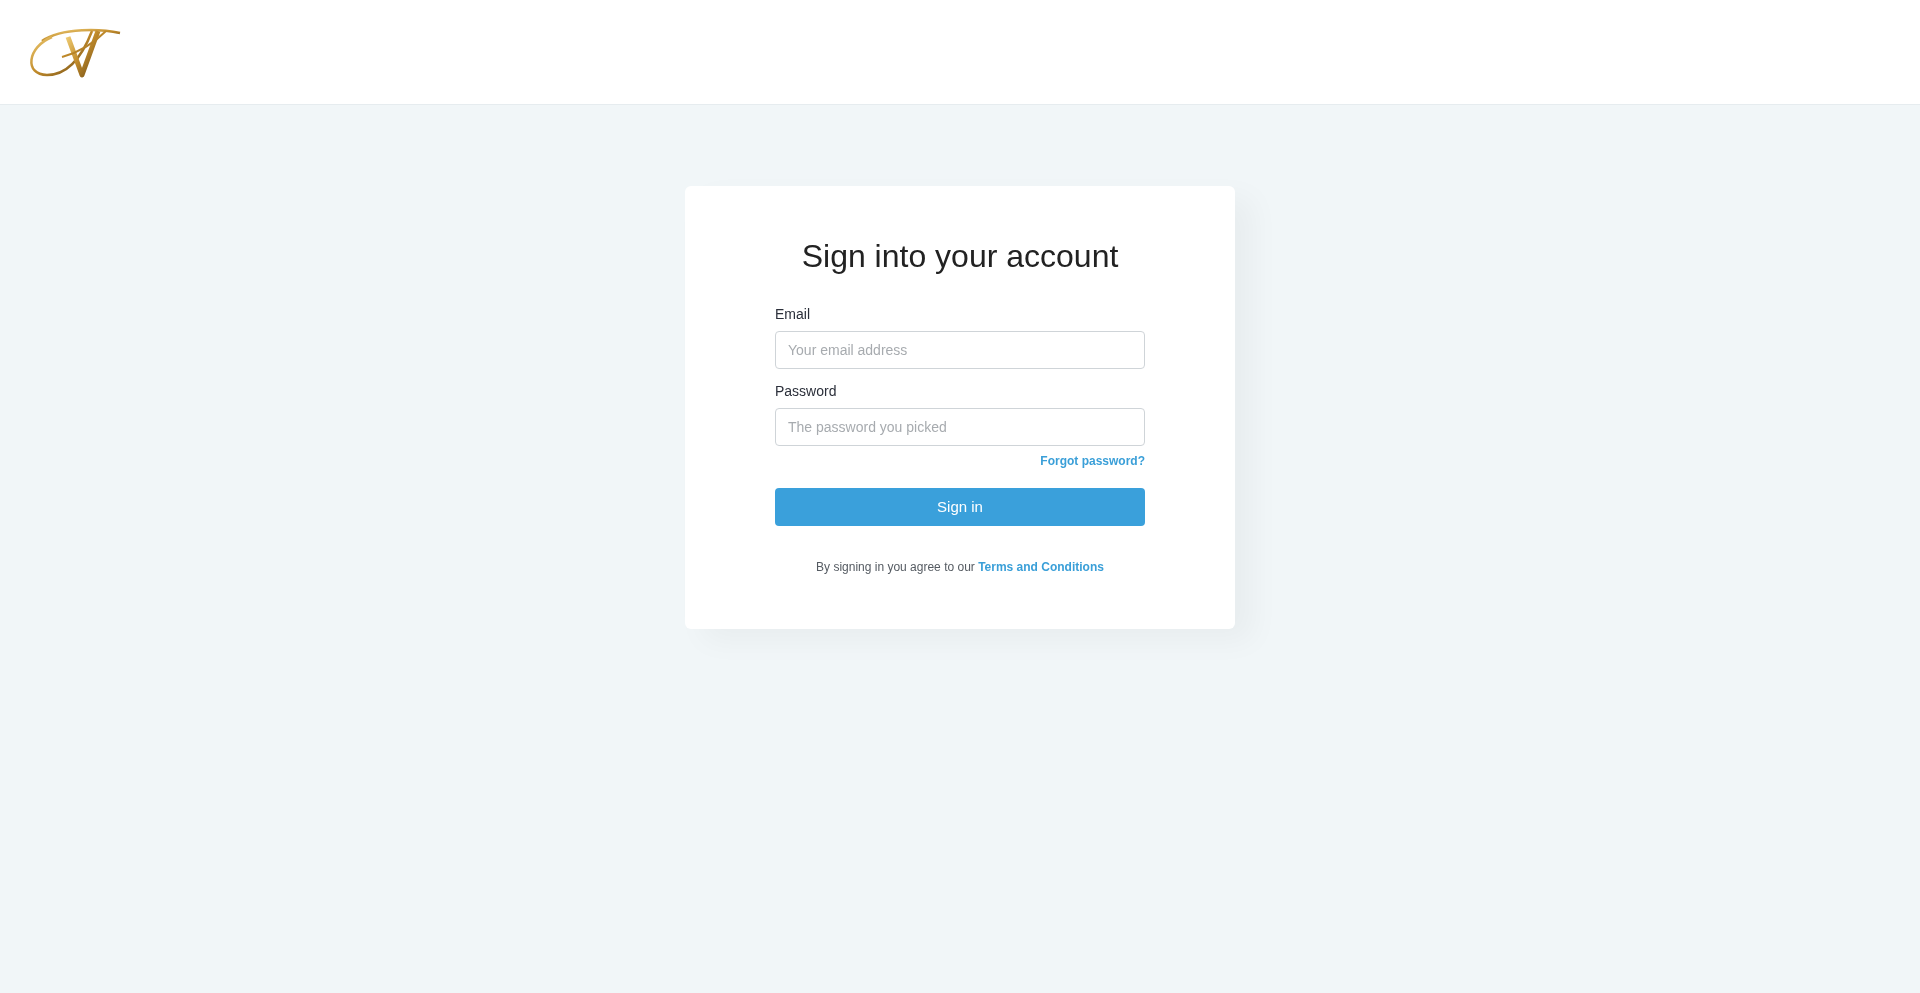 Image resolution: width=1920 pixels, height=993 pixels. What do you see at coordinates (806, 391) in the screenshot?
I see `field-label: Password` at bounding box center [806, 391].